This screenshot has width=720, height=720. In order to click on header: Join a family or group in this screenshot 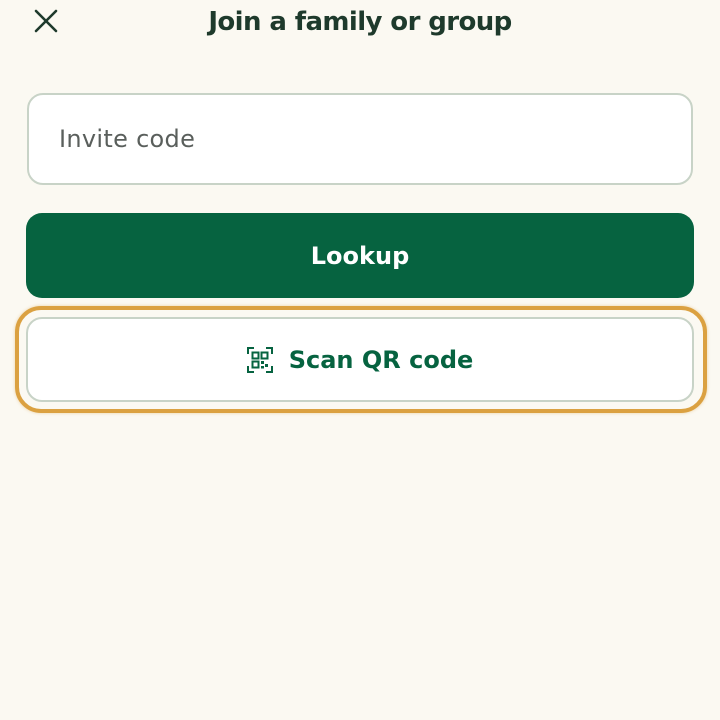, I will do `click(360, 23)`.